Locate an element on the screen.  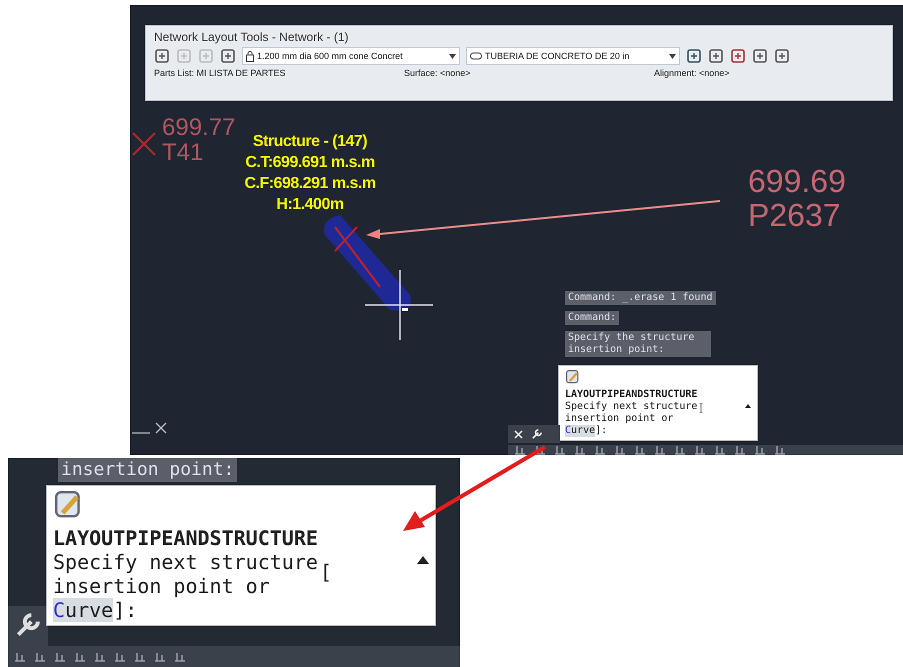
close-icon is located at coordinates (518, 434).